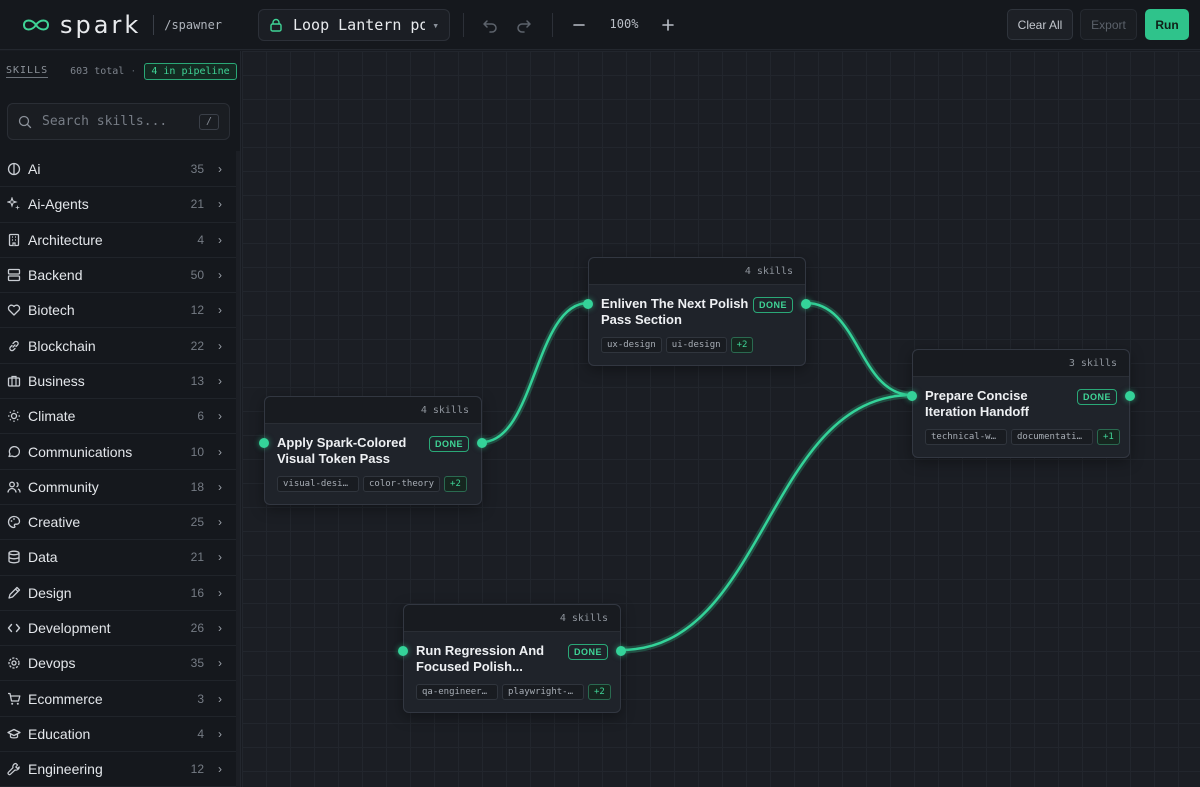 The image size is (1200, 787). Describe the element at coordinates (524, 25) in the screenshot. I see `redo-icon` at that location.